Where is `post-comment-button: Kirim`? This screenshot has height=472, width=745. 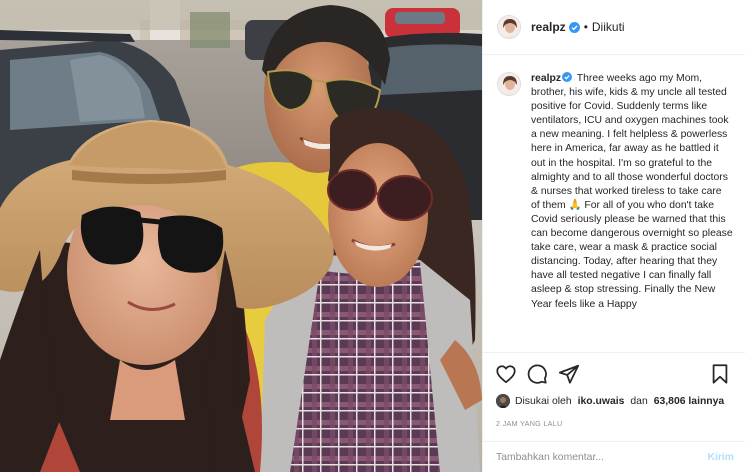
post-comment-button: Kirim is located at coordinates (720, 457).